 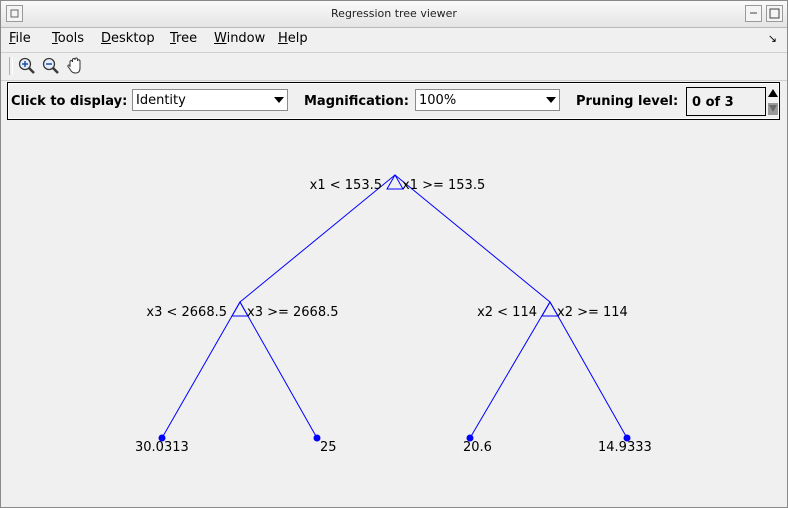 I want to click on minimize-icon, so click(x=753, y=13).